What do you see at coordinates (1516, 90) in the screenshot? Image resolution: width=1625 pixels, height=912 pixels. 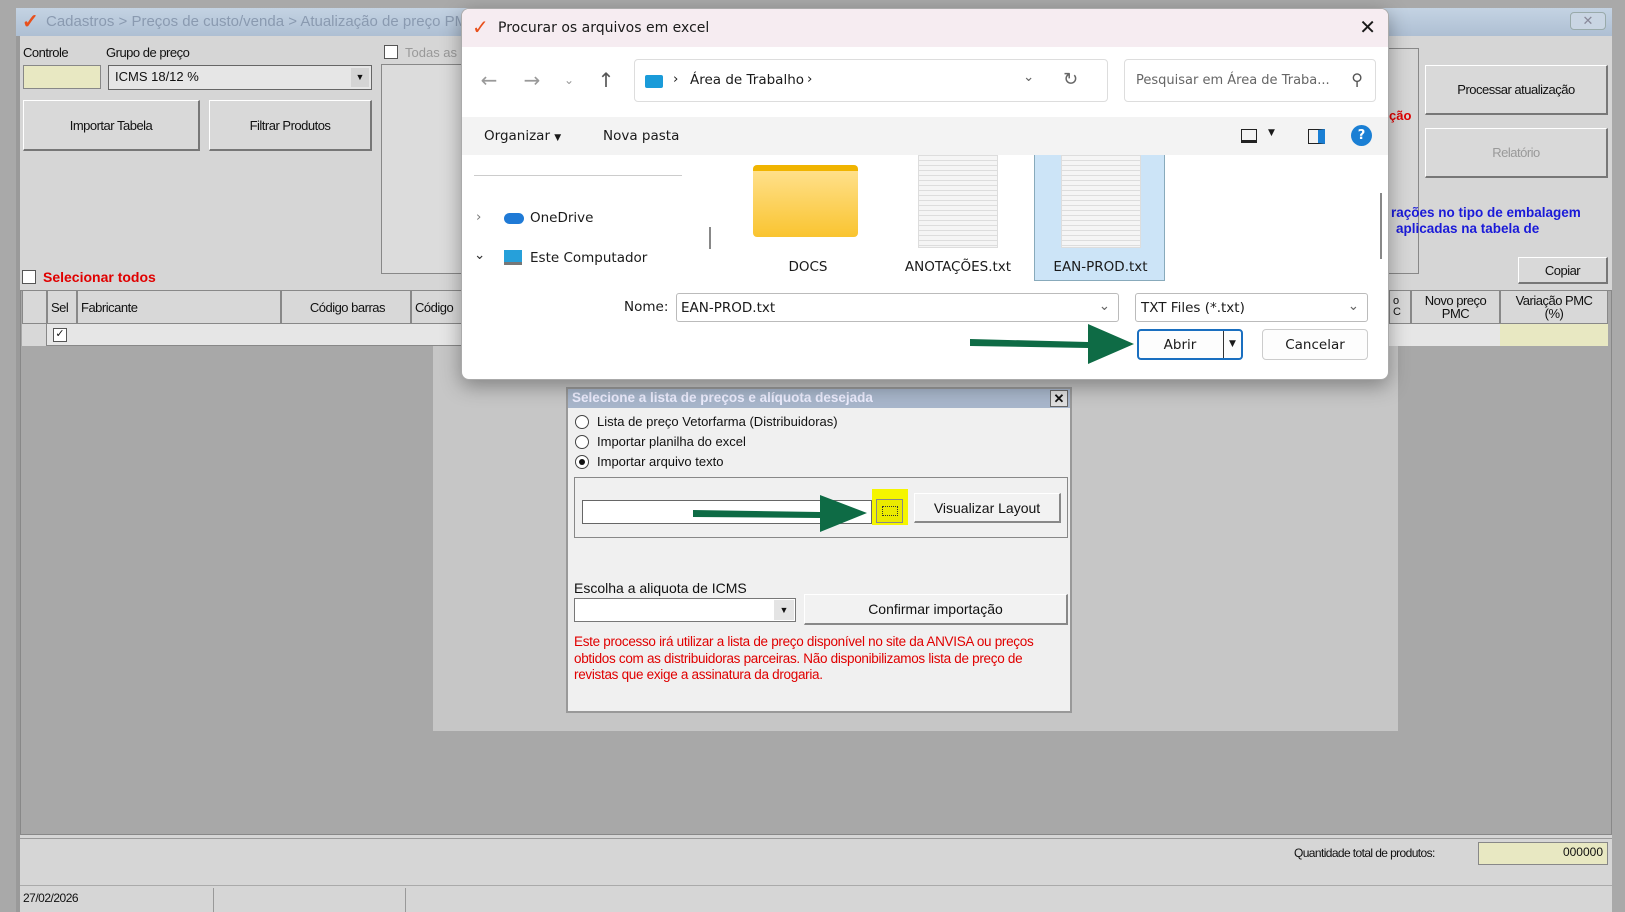 I see `processar-atualizacao-button: Processar atualização` at bounding box center [1516, 90].